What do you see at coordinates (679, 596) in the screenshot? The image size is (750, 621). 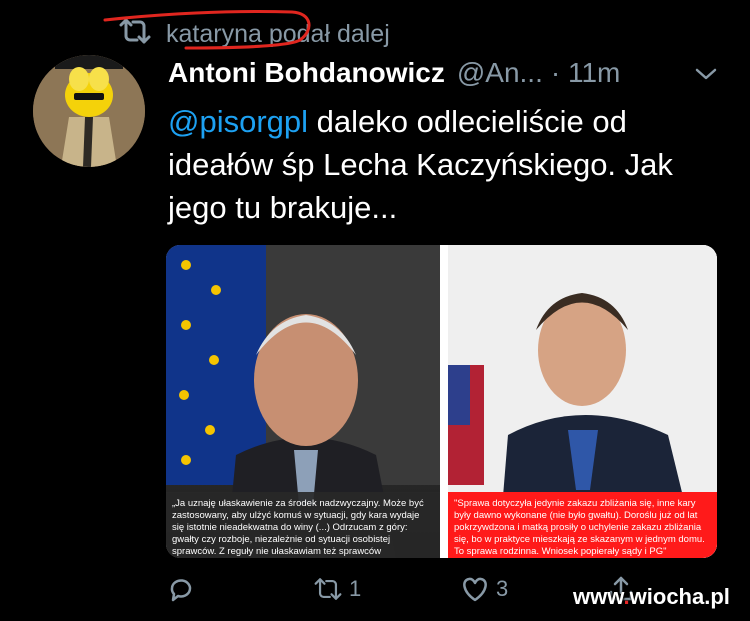 I see `watermark-site: wiocha.pl` at bounding box center [679, 596].